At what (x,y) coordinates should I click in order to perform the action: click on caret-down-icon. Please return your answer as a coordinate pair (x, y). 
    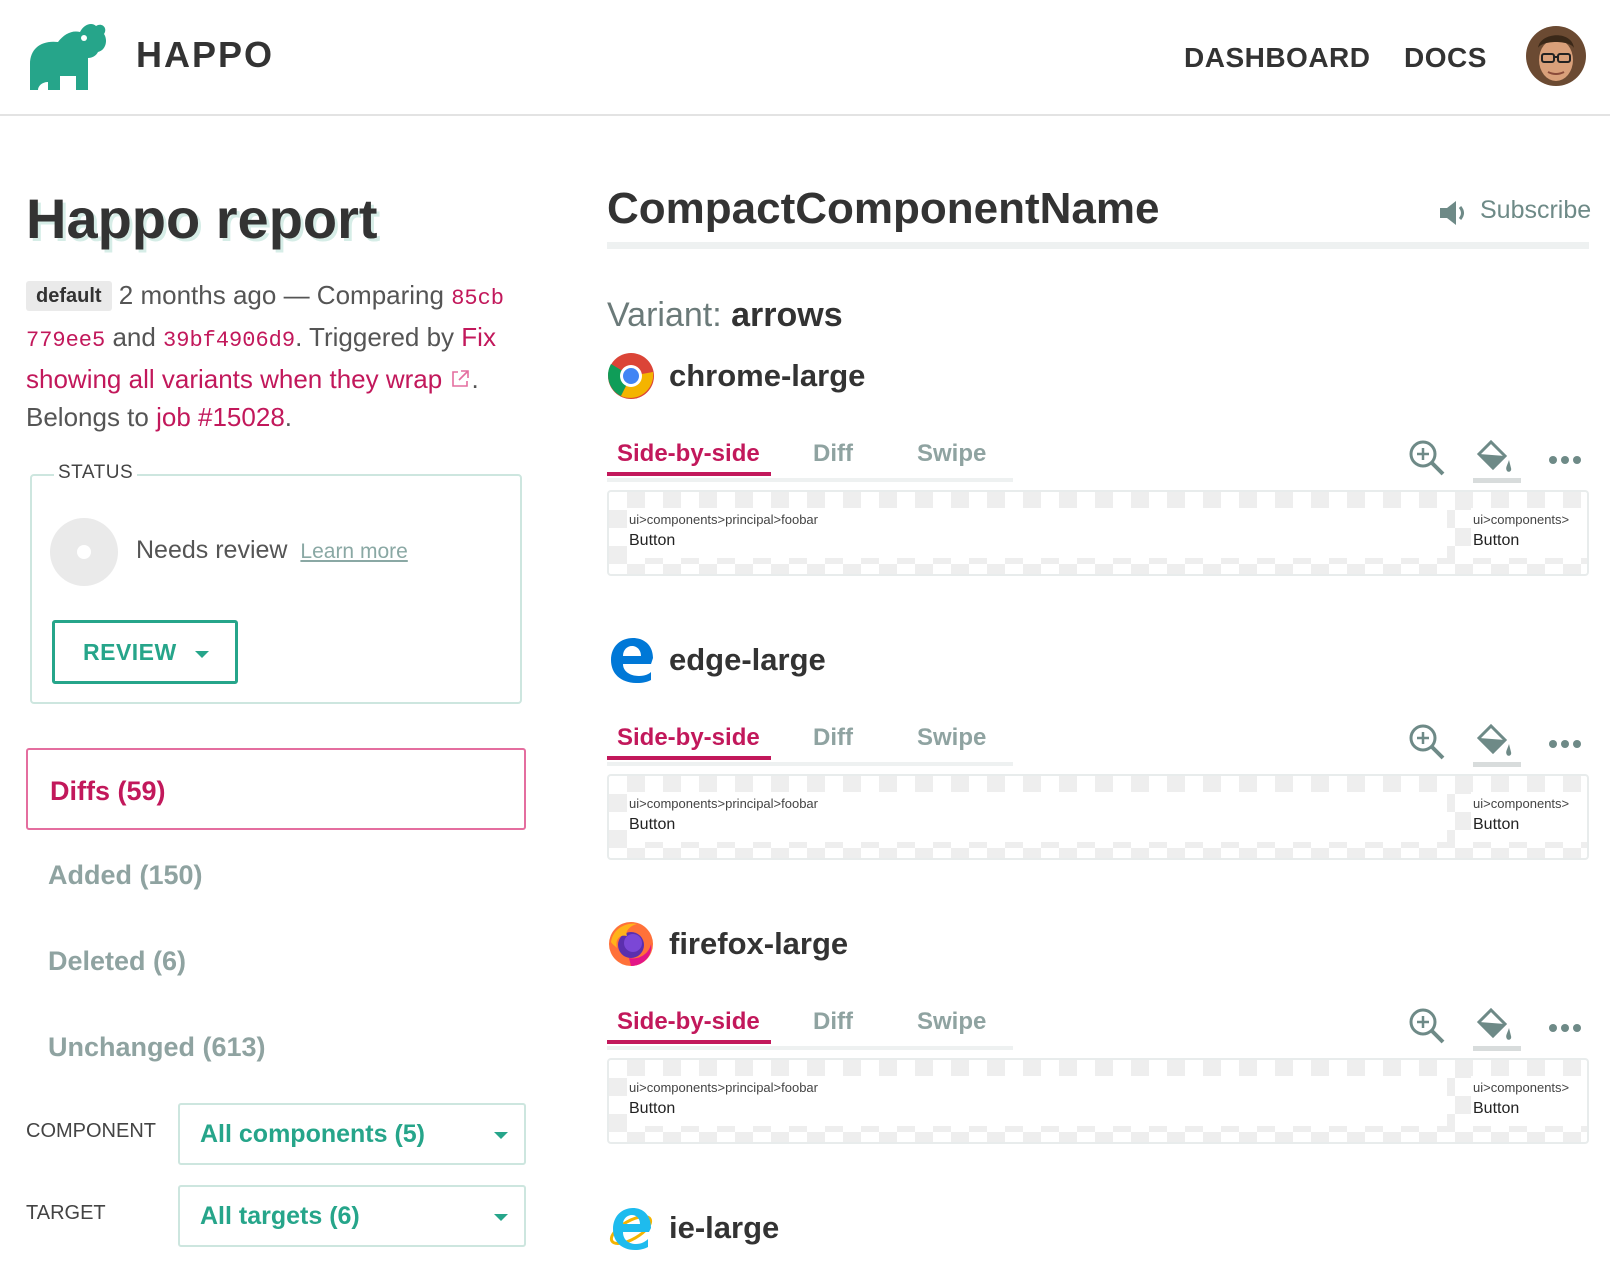
    Looking at the image, I should click on (501, 1217).